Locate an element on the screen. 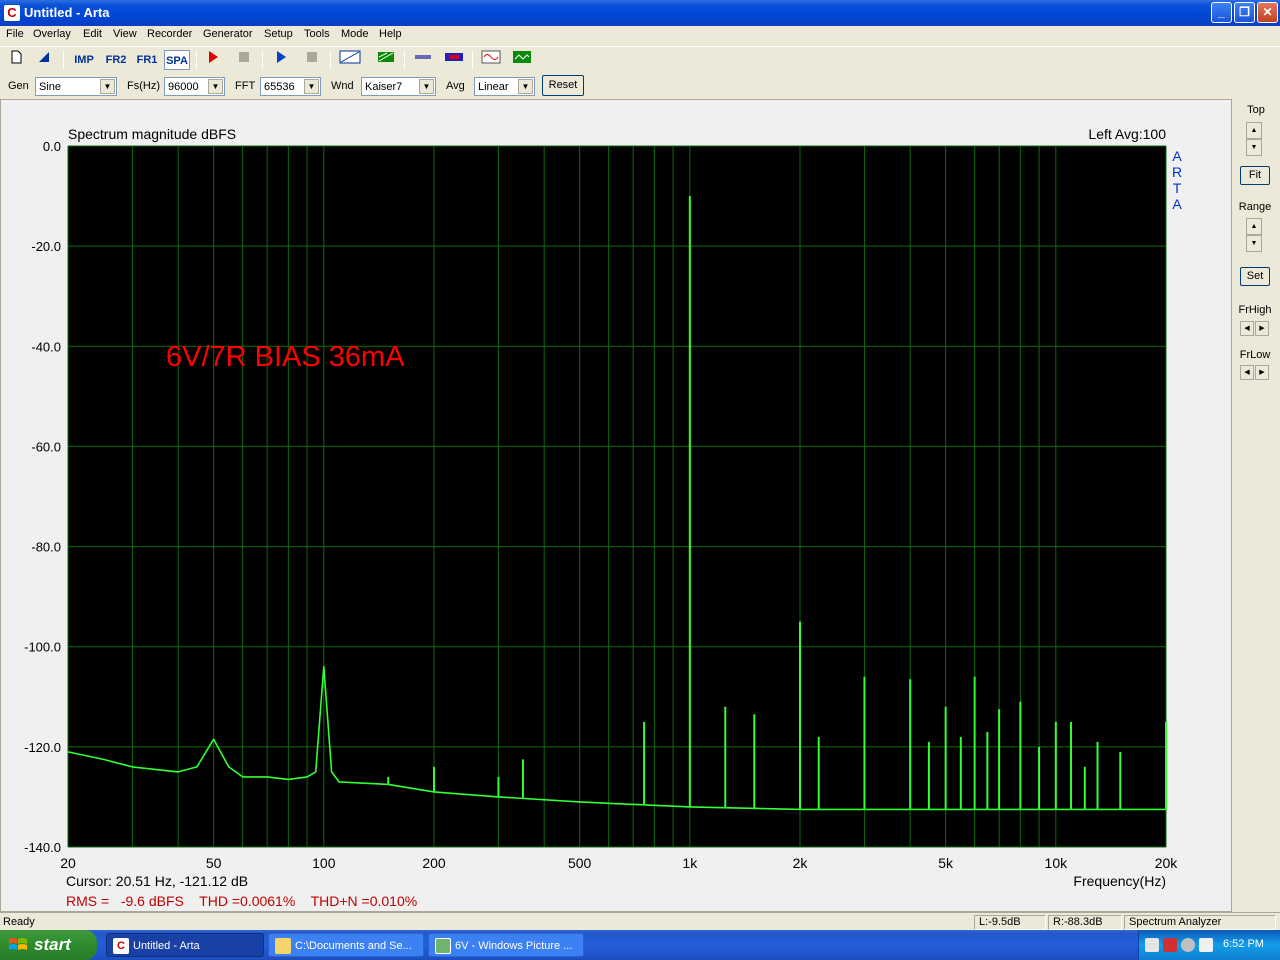 This screenshot has height=960, width=1280. menu-overlay: Overlay is located at coordinates (52, 34).